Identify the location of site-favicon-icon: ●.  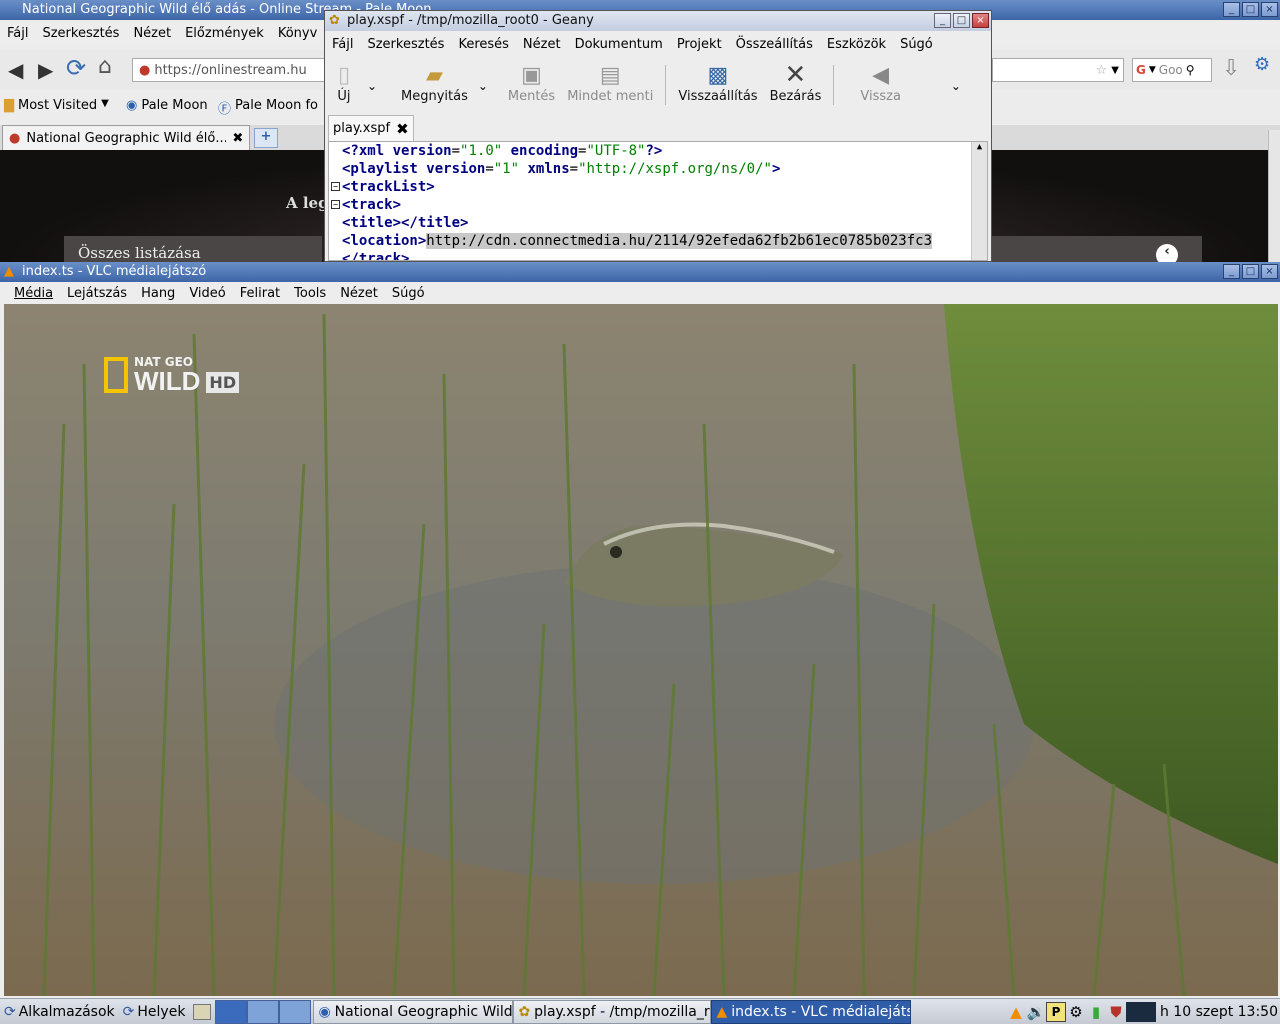
(15, 138).